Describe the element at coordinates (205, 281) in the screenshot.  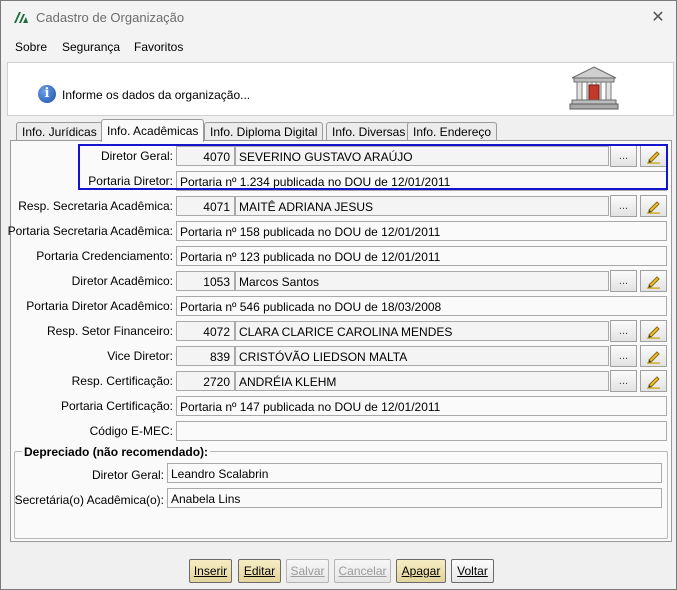
I see `diretor-academico-code: 1053` at that location.